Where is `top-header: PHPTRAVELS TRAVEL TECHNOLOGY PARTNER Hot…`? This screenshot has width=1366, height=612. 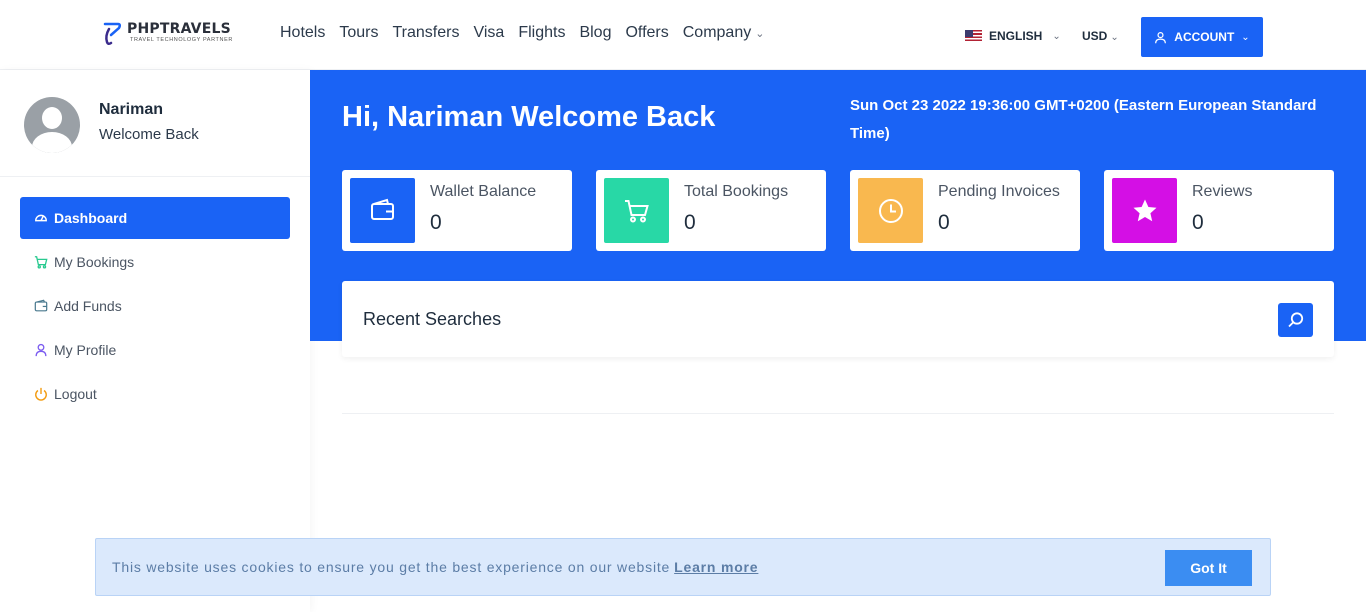 top-header: PHPTRAVELS TRAVEL TECHNOLOGY PARTNER Hot… is located at coordinates (683, 35).